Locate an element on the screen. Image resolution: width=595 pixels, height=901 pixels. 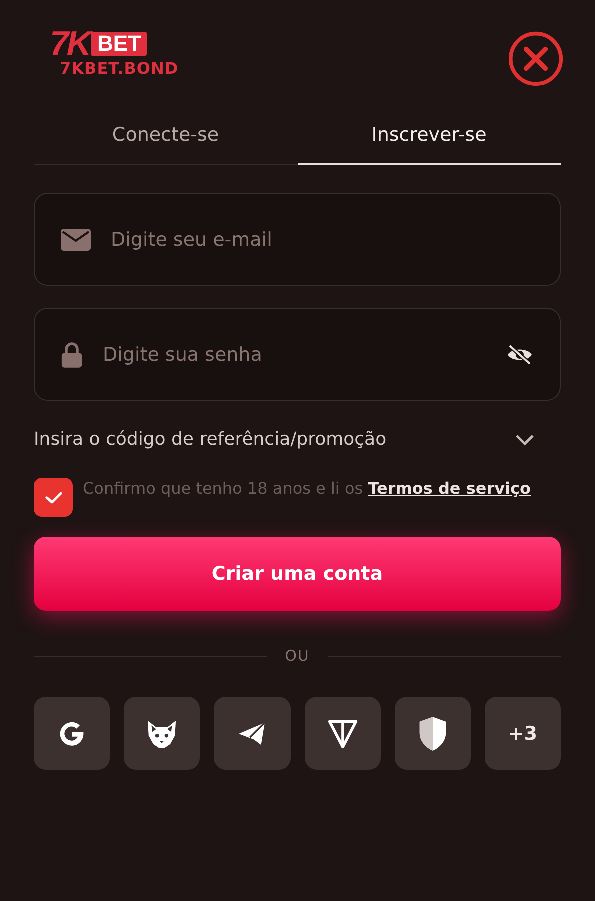
checkbox is located at coordinates (53, 497).